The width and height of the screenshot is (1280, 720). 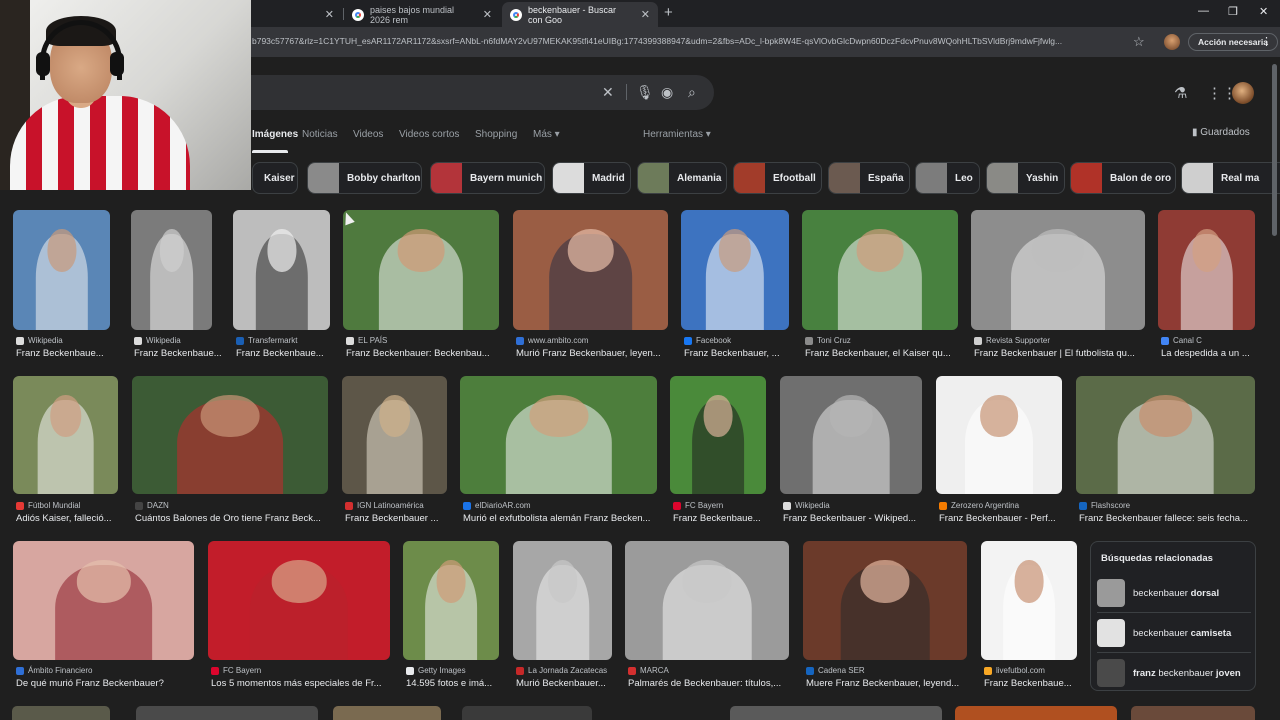 I want to click on result-source: IGN Latinoamérica, so click(x=384, y=505).